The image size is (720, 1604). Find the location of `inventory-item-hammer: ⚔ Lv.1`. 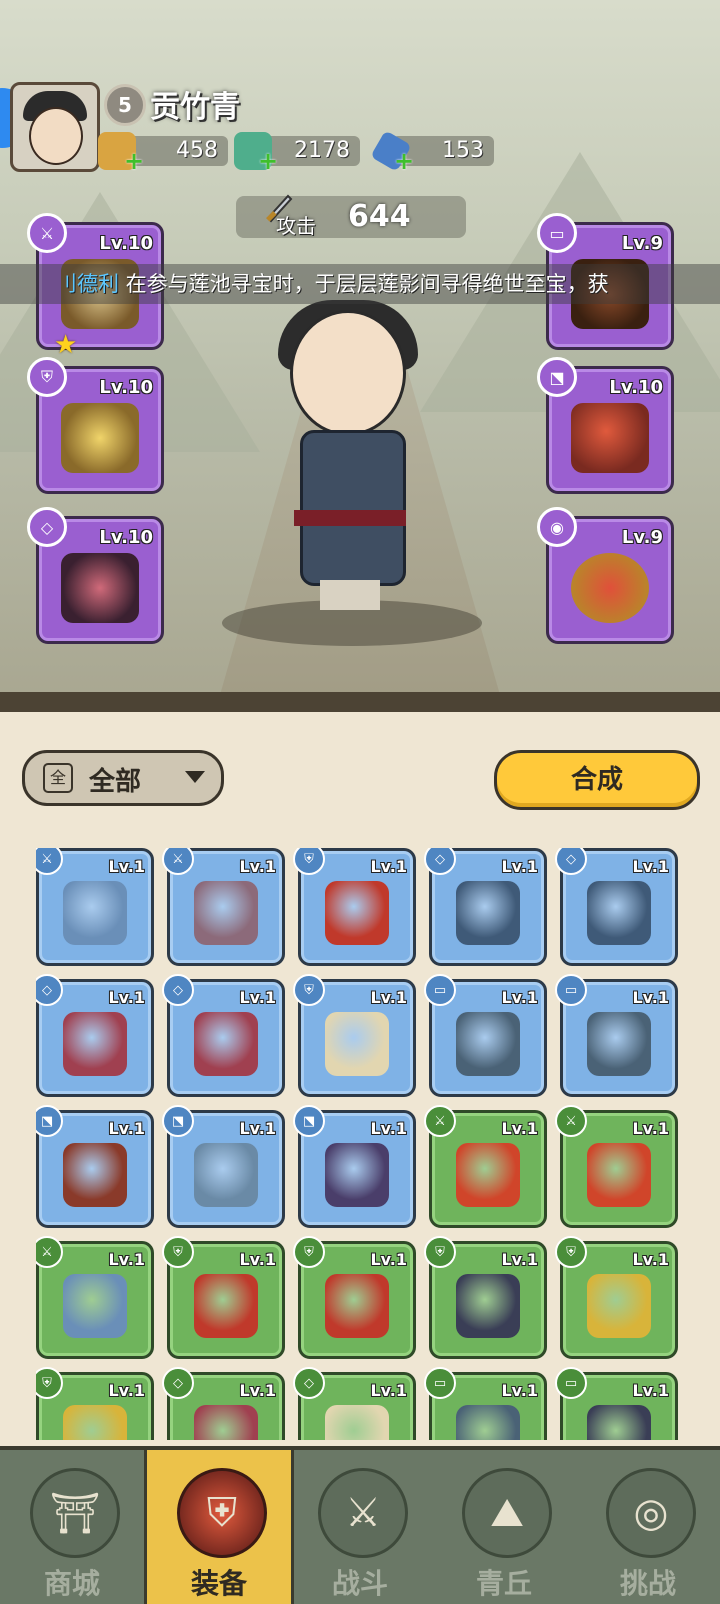

inventory-item-hammer: ⚔ Lv.1 is located at coordinates (223, 907).